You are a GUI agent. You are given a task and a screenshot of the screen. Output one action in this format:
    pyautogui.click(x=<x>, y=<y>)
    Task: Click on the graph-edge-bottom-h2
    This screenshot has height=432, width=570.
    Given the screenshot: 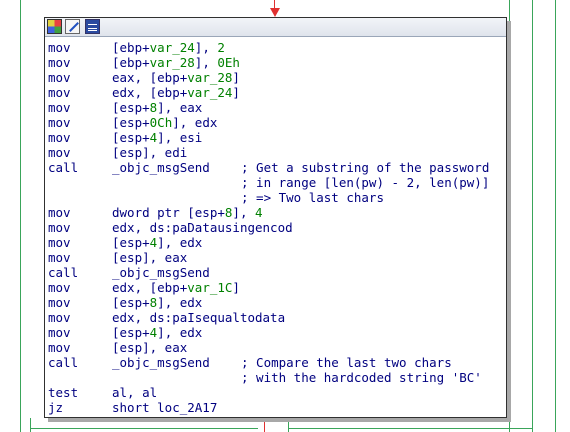 What is the action you would take?
    pyautogui.click(x=410, y=428)
    